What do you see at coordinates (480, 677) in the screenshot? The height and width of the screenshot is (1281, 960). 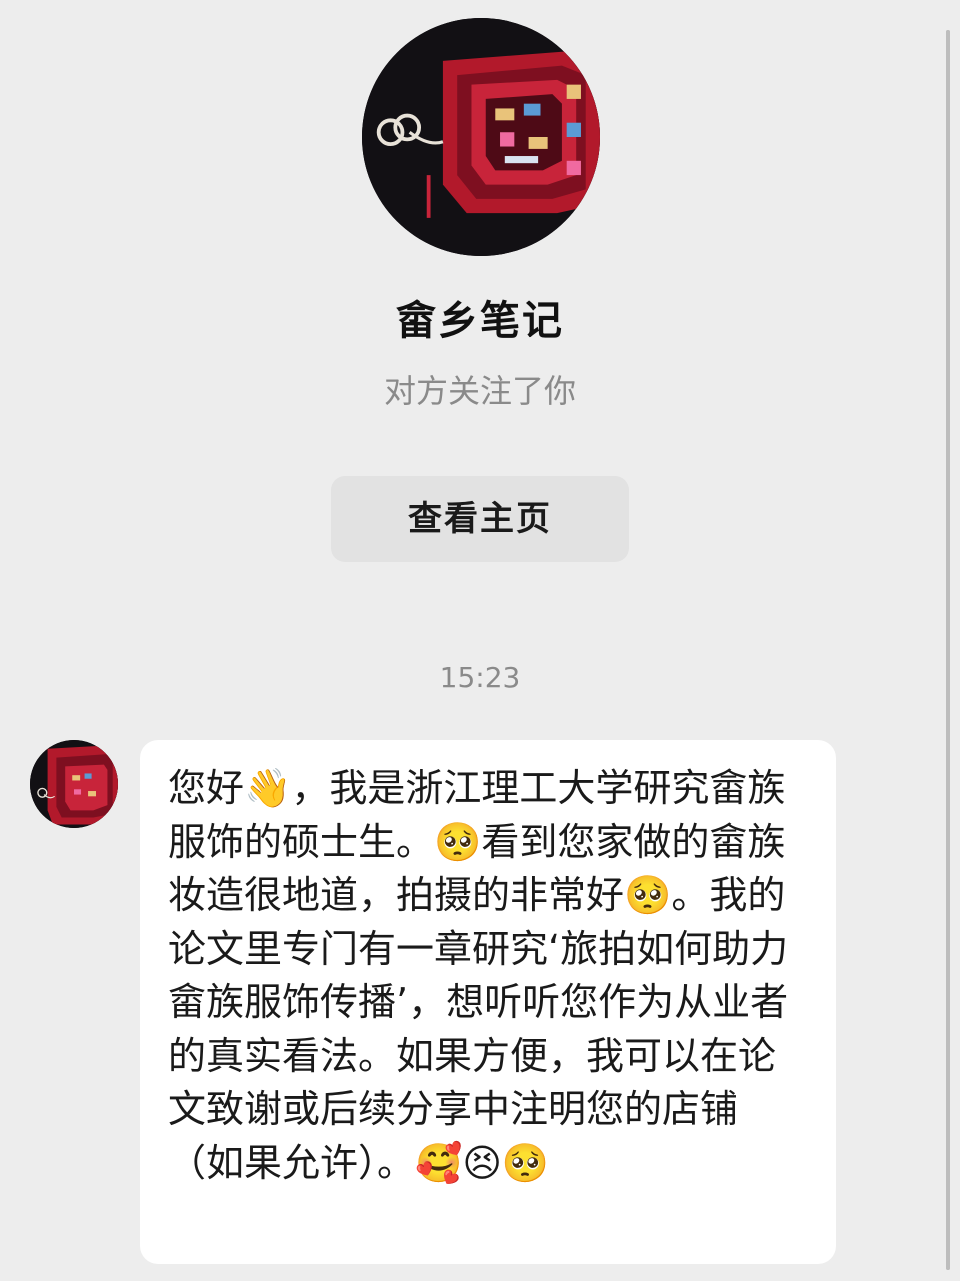 I see `message-timestamp: 15:23` at bounding box center [480, 677].